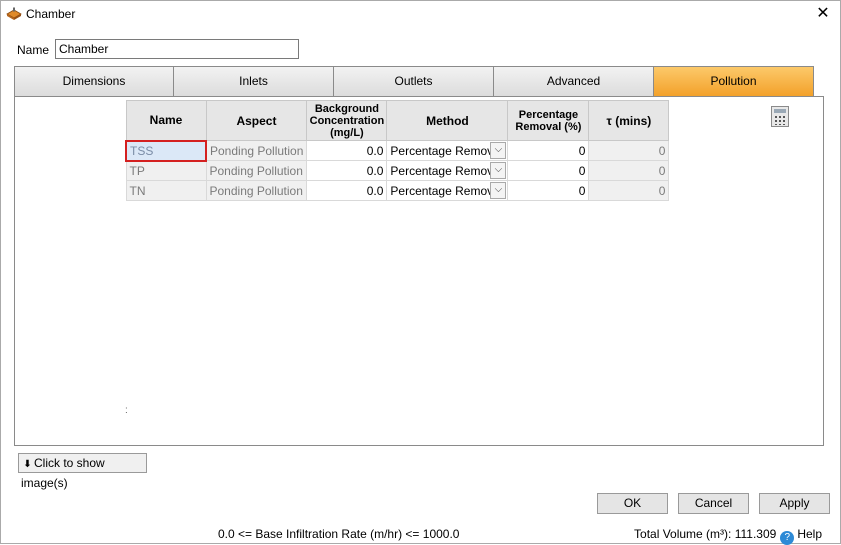 This screenshot has width=841, height=545. Describe the element at coordinates (14, 13) in the screenshot. I see `chamber-app-icon` at that location.